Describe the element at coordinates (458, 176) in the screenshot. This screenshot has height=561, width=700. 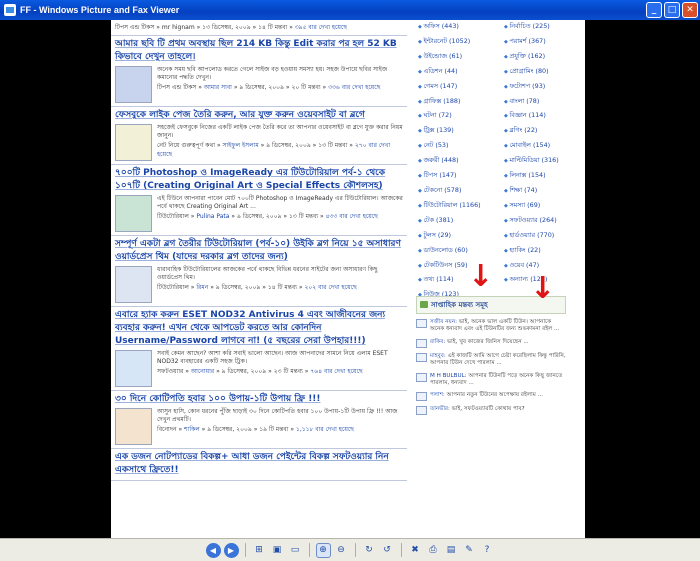
I see `category-link: টিপস (147)` at that location.